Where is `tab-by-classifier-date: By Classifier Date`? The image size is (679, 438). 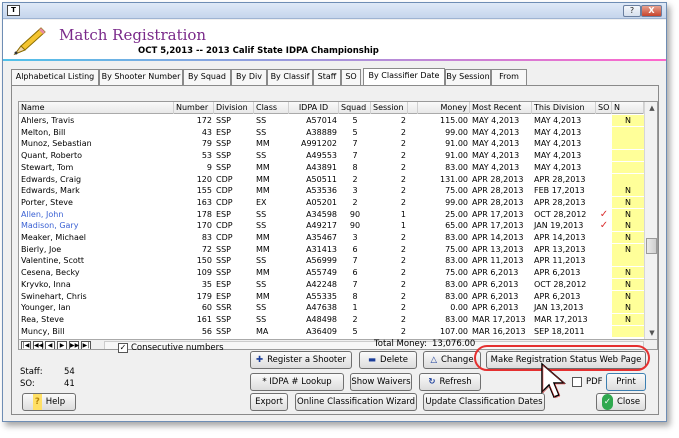 tab-by-classifier-date: By Classifier Date is located at coordinates (404, 76).